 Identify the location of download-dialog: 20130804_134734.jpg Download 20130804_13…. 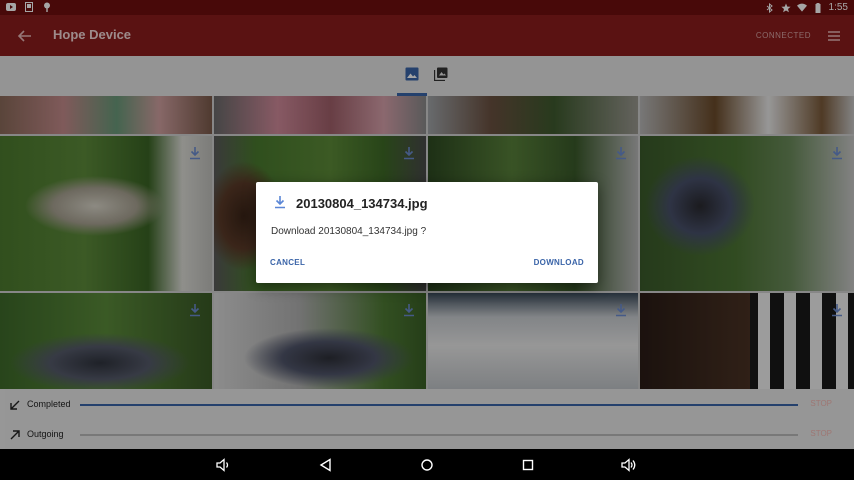
(427, 232).